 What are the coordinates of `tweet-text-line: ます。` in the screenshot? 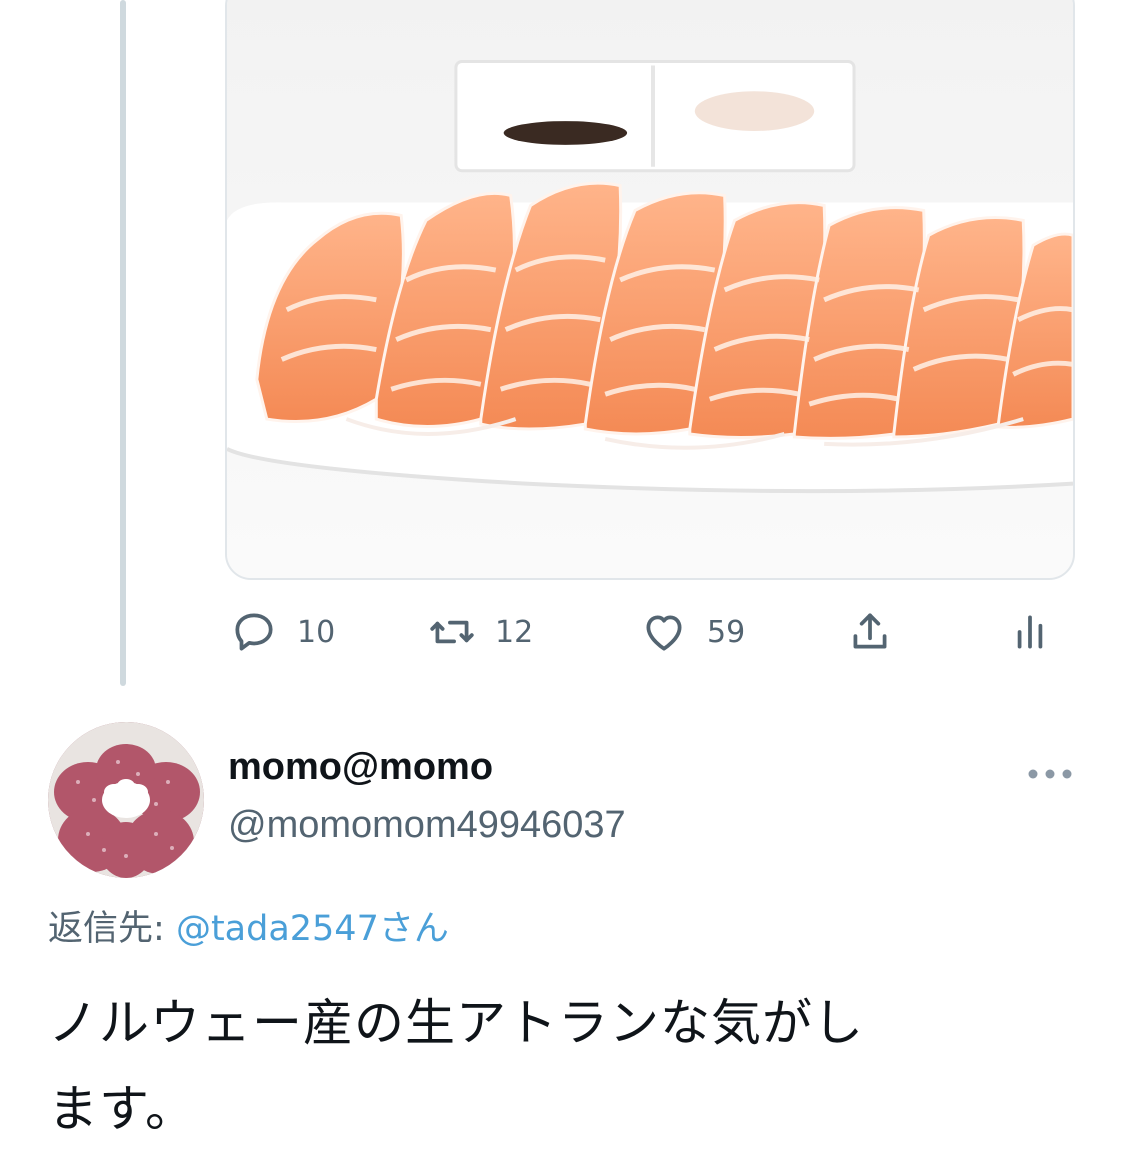 It's located at (122, 1109).